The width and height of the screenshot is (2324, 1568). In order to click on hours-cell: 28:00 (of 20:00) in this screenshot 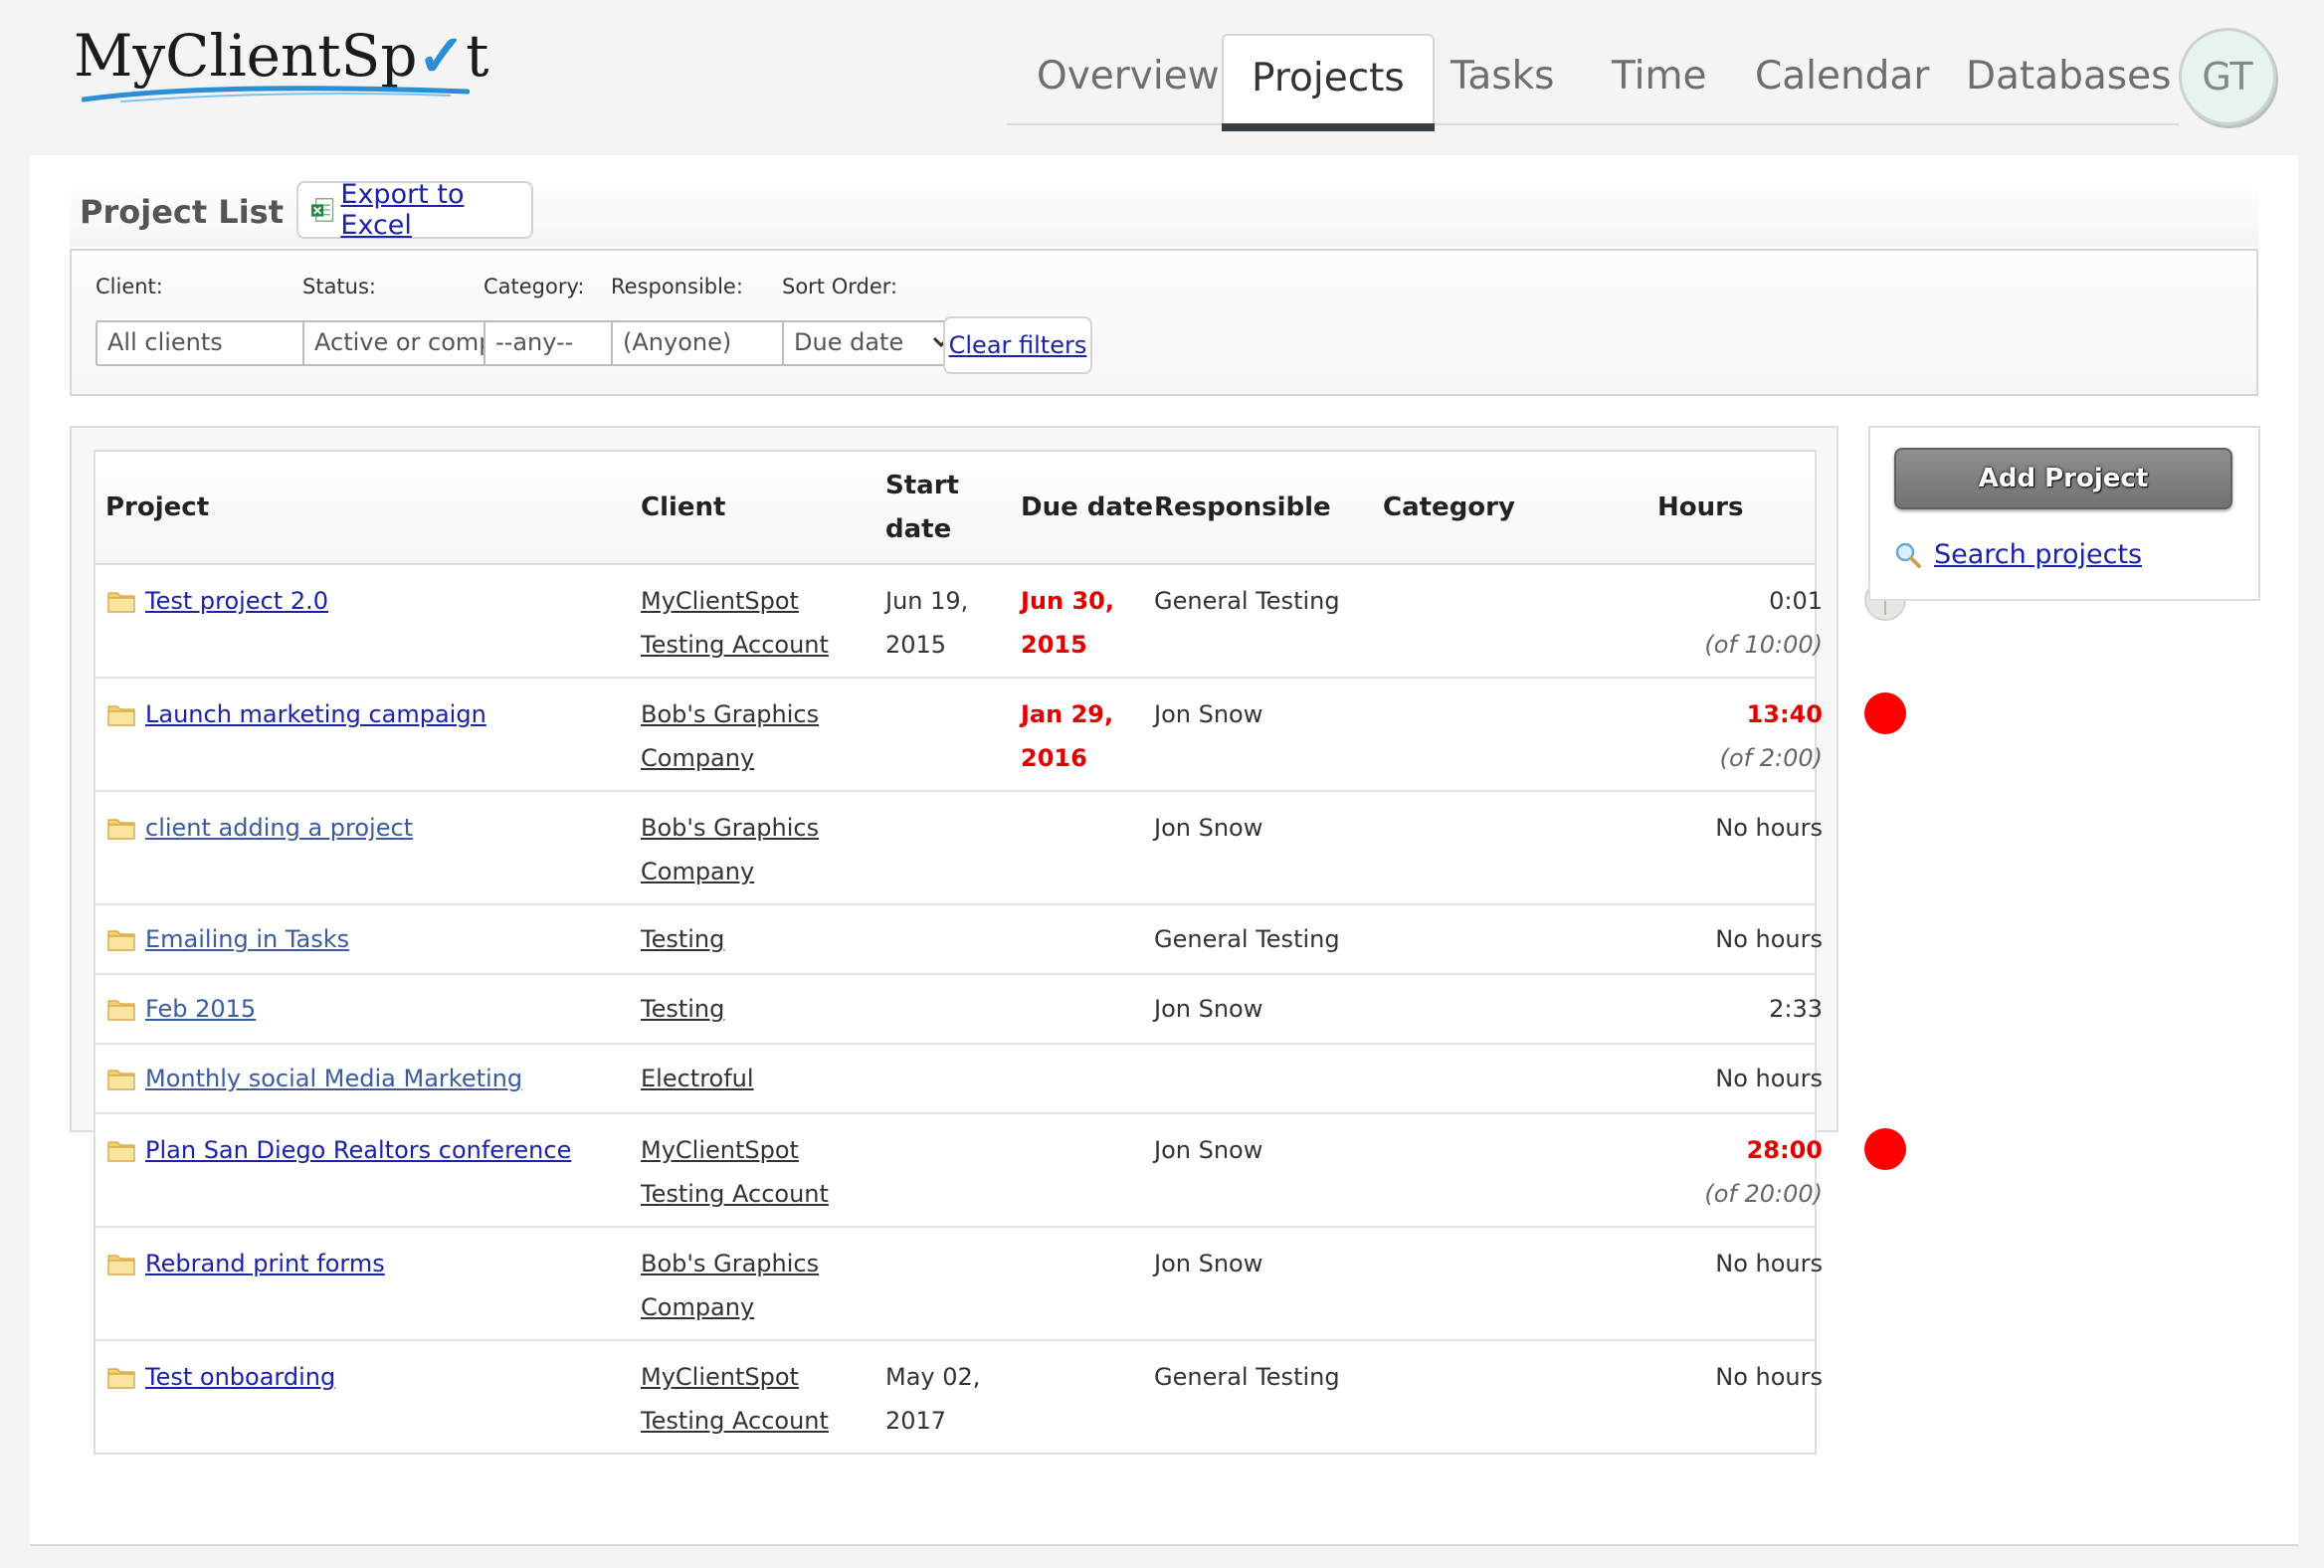, I will do `click(1723, 1172)`.